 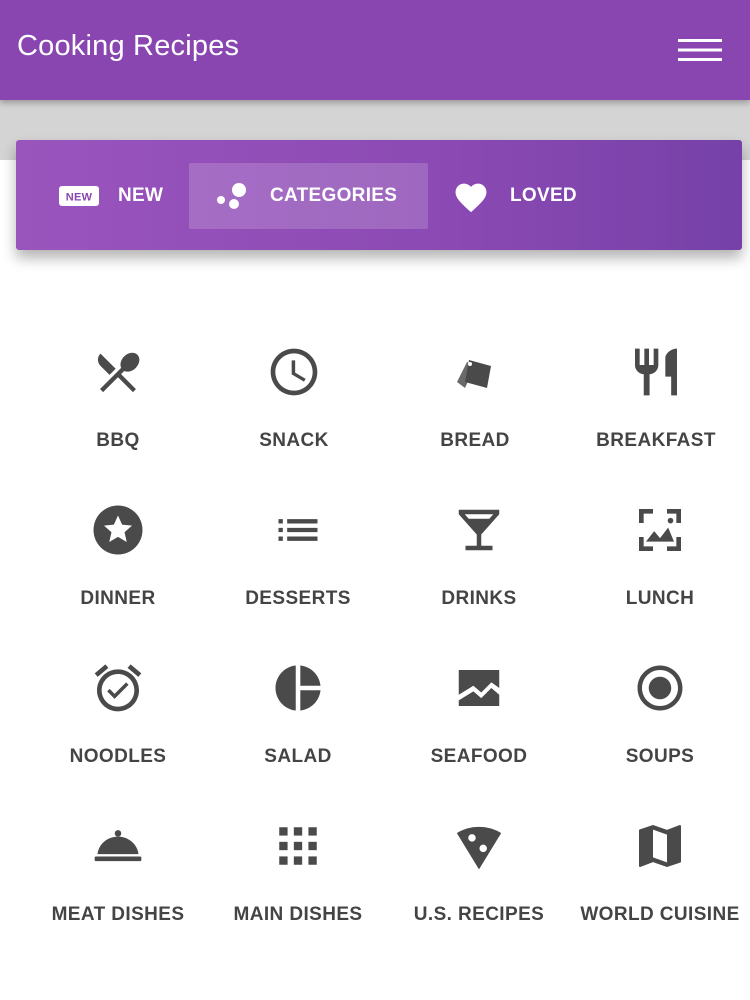 What do you see at coordinates (118, 756) in the screenshot?
I see `category-label: NOODLES` at bounding box center [118, 756].